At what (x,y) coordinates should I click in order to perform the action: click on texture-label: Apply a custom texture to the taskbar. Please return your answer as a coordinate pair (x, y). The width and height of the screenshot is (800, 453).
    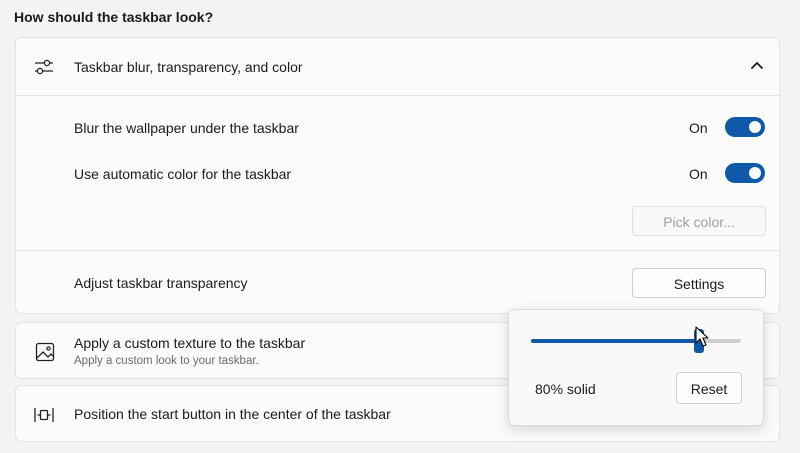
    Looking at the image, I should click on (190, 343).